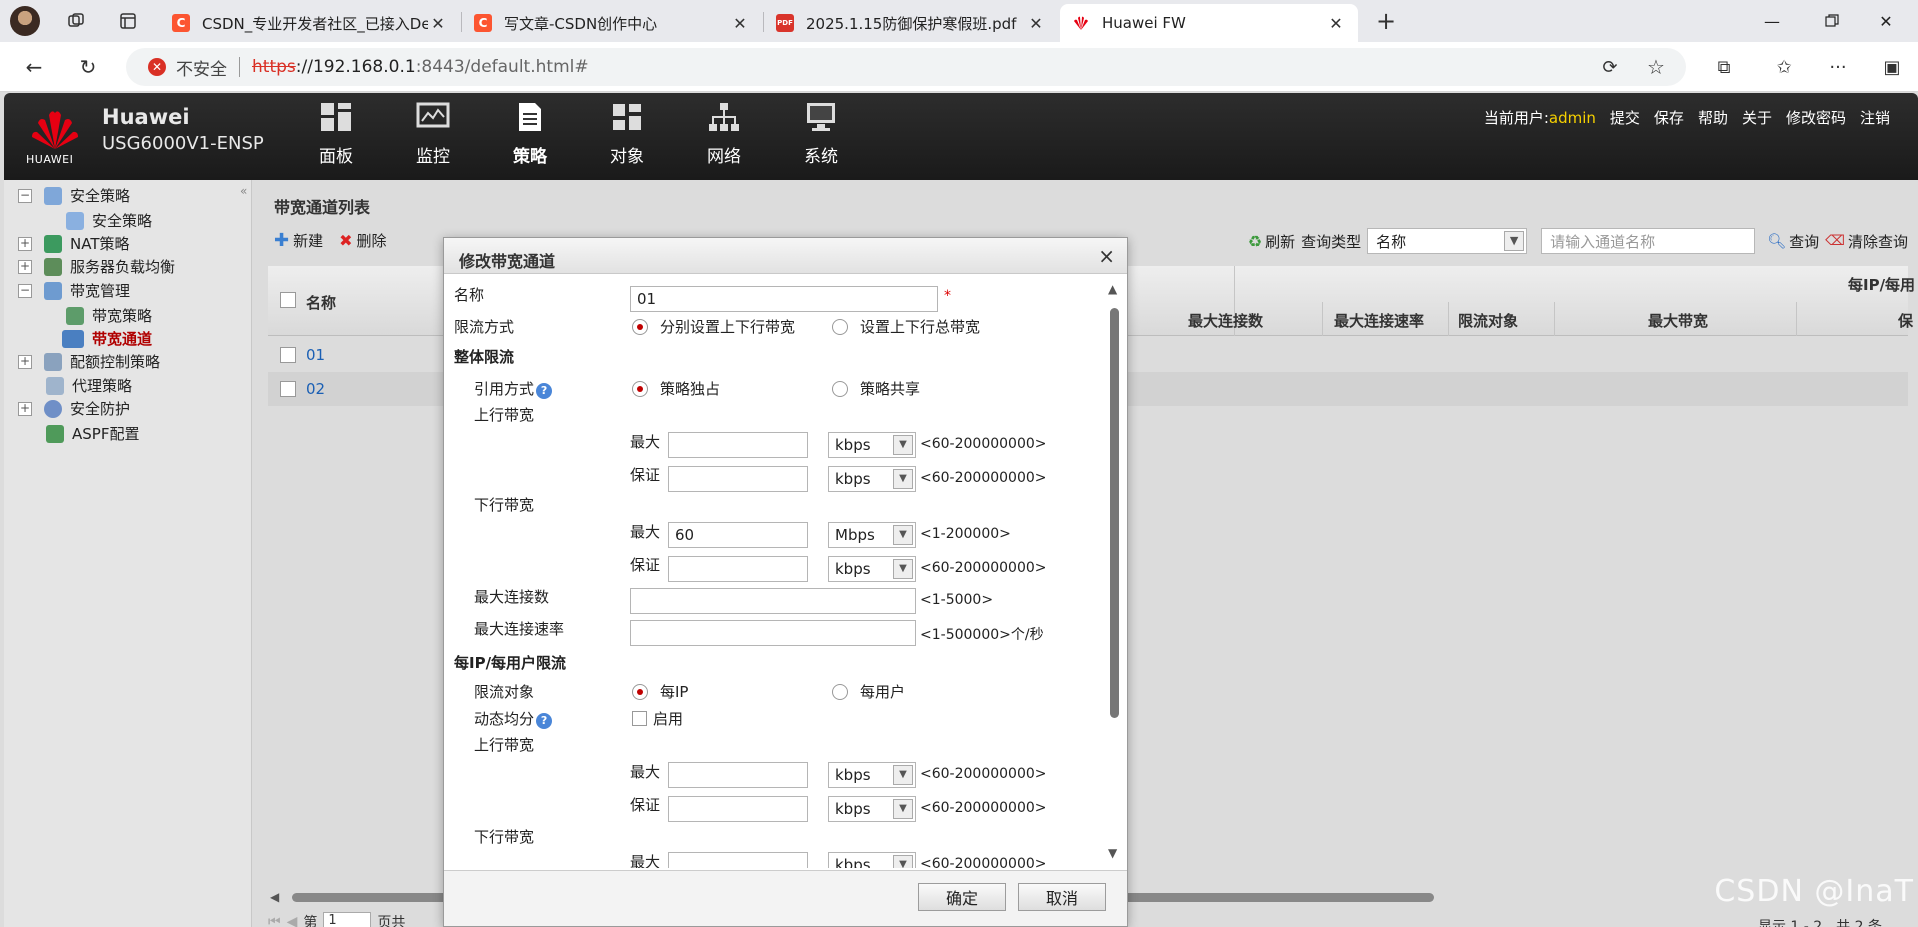 This screenshot has width=1918, height=927. I want to click on favorites-icon: ✩, so click(1784, 67).